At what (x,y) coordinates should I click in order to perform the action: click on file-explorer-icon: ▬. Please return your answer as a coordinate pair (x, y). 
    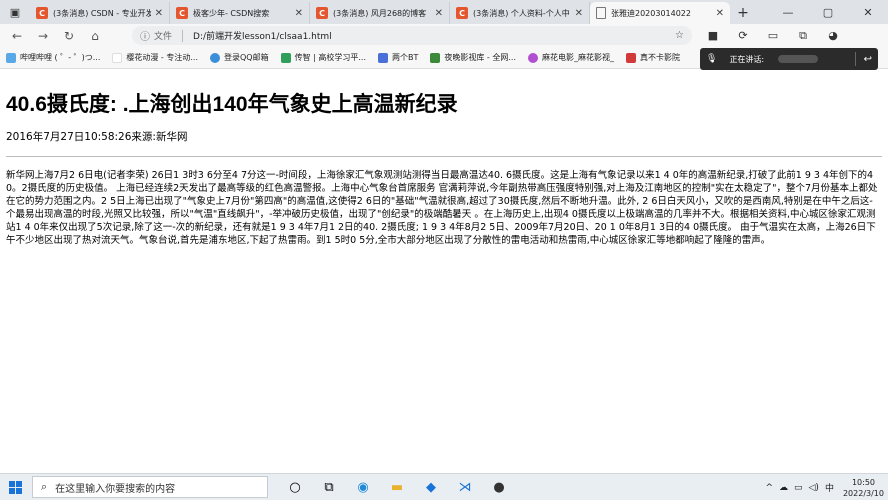
    Looking at the image, I should click on (397, 487).